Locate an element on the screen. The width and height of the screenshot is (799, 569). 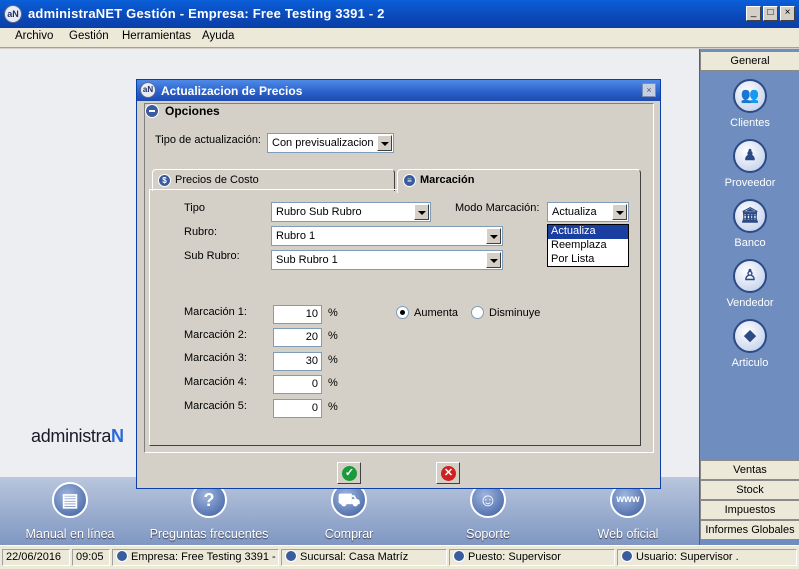
modo-option-reemplaza: Reemplaza is located at coordinates (588, 246).